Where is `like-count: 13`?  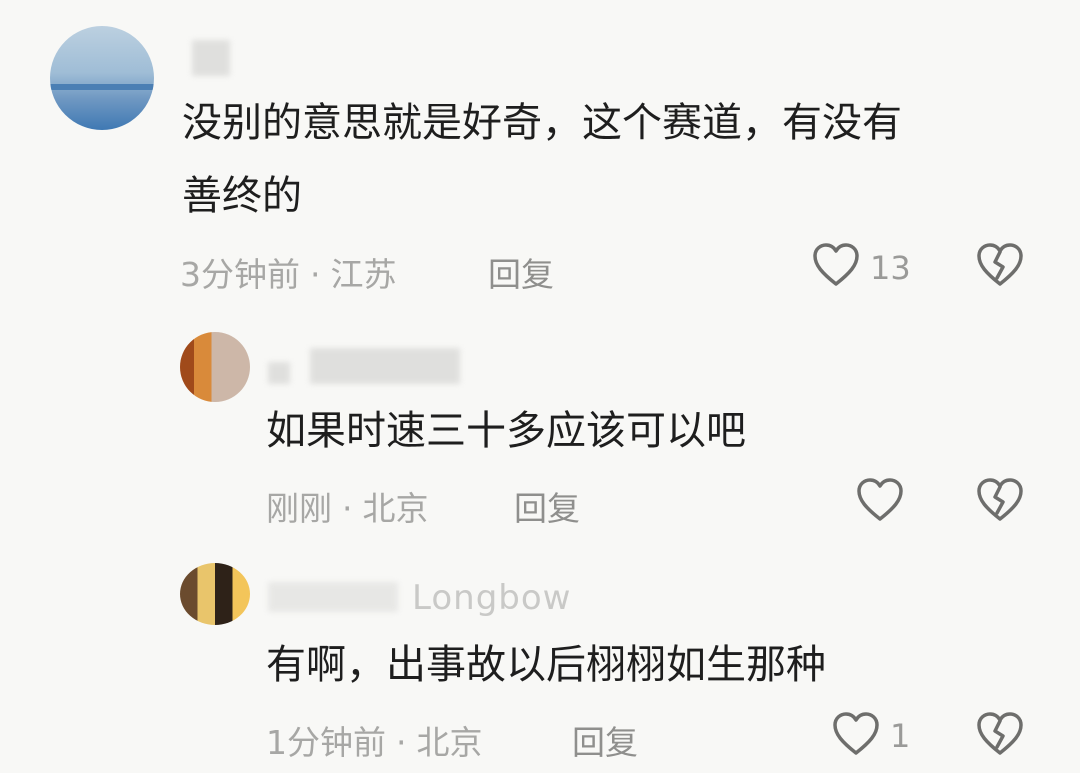
like-count: 13 is located at coordinates (890, 268).